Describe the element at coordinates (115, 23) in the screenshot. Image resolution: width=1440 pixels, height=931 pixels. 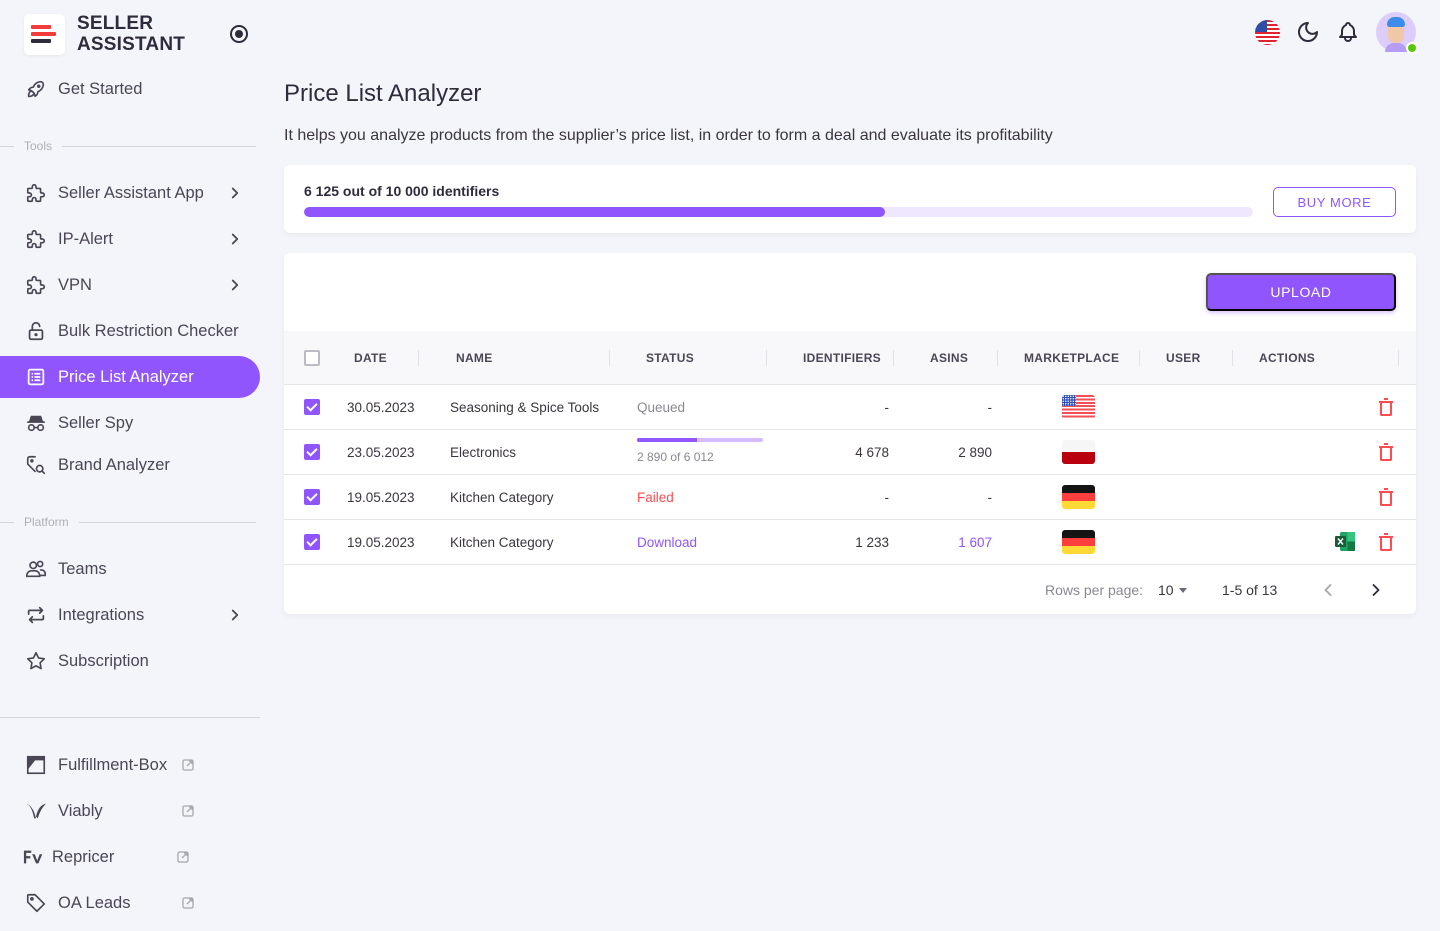
I see `brand-line-1: SELLER` at that location.